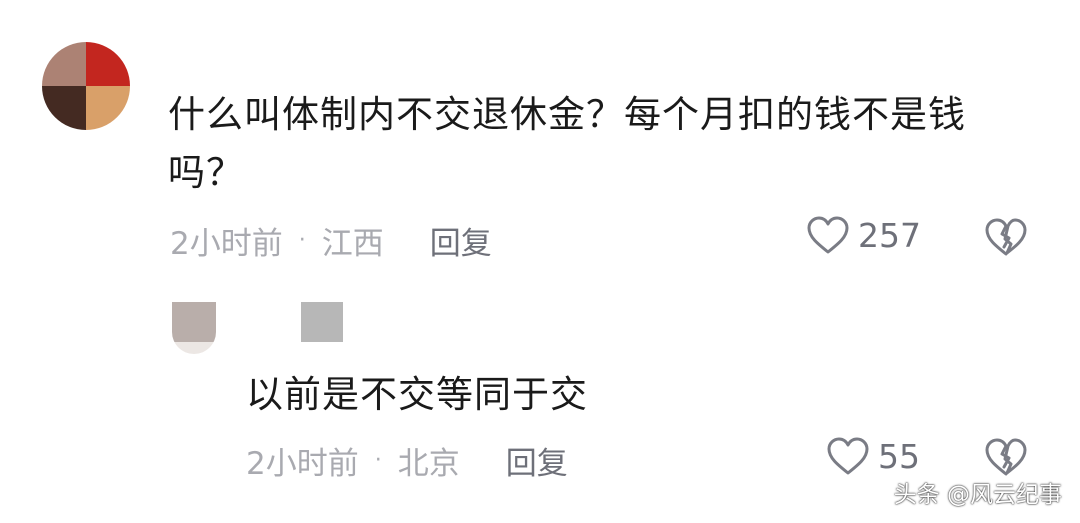 Image resolution: width=1080 pixels, height=523 pixels. What do you see at coordinates (417, 394) in the screenshot?
I see `reply-text: 以前是不交等同于交` at bounding box center [417, 394].